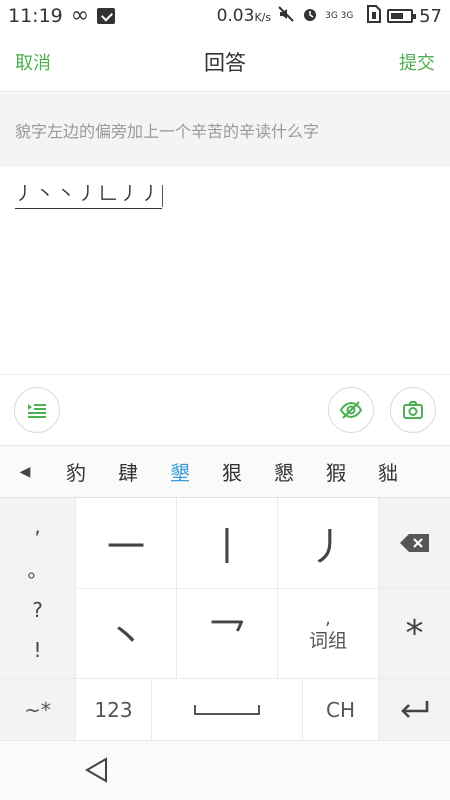 This screenshot has height=800, width=450. I want to click on network-speed: 0.03K/s, so click(244, 16).